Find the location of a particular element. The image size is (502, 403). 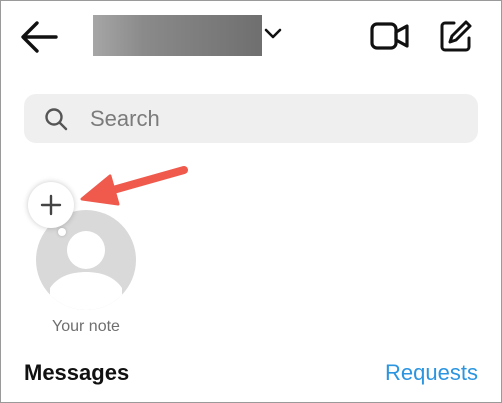

back-arrow-icon is located at coordinates (39, 37).